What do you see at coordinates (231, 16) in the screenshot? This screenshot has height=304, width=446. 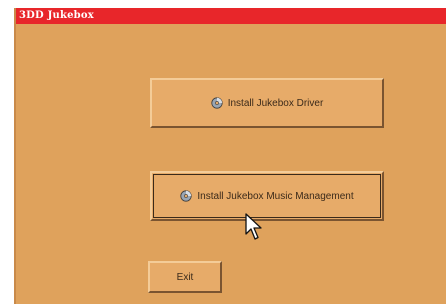 I see `window-title: 3DD Jukebox` at bounding box center [231, 16].